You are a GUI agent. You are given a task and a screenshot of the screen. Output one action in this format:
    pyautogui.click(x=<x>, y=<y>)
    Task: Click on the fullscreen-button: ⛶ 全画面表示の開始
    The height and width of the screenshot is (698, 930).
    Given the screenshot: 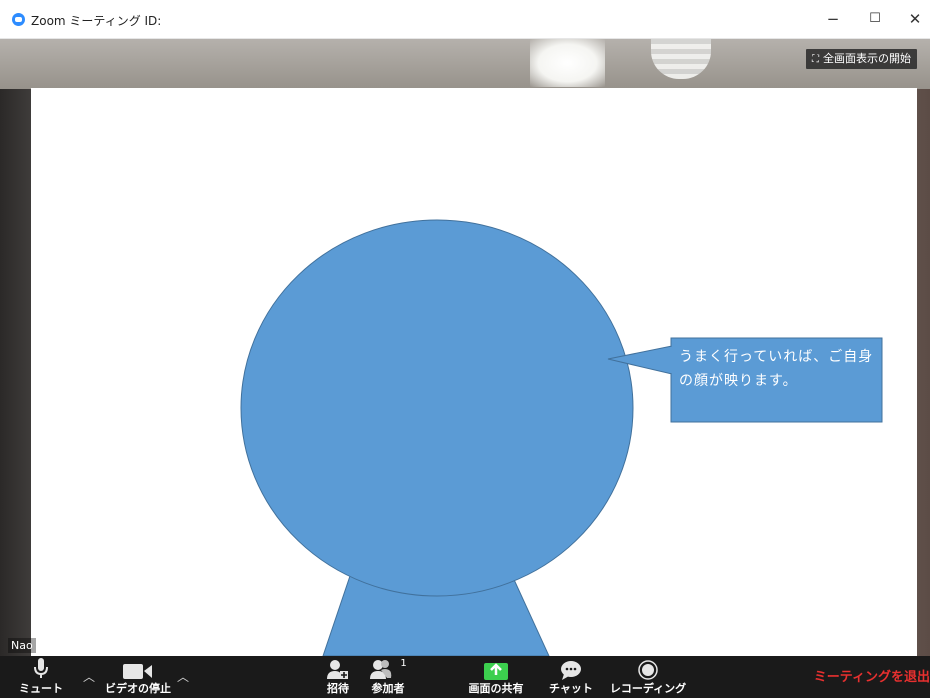 What is the action you would take?
    pyautogui.click(x=861, y=59)
    